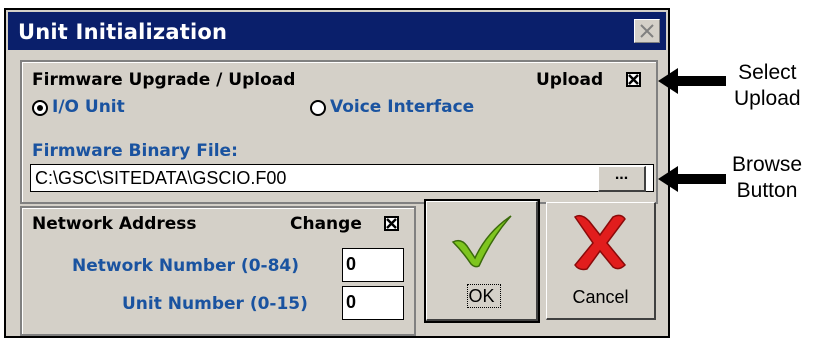 Image resolution: width=819 pixels, height=339 pixels. I want to click on close-x-icon, so click(647, 31).